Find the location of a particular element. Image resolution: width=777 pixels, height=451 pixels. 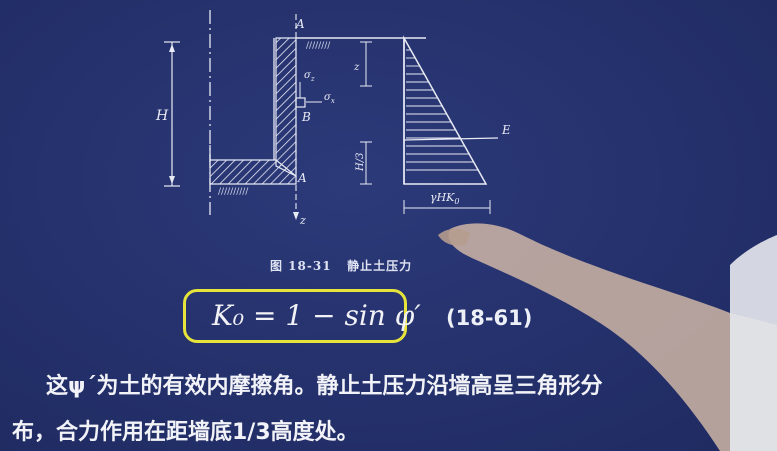

explanation-line-2: 布，合力作用在距墙底1/3高度处。 is located at coordinates (185, 432).